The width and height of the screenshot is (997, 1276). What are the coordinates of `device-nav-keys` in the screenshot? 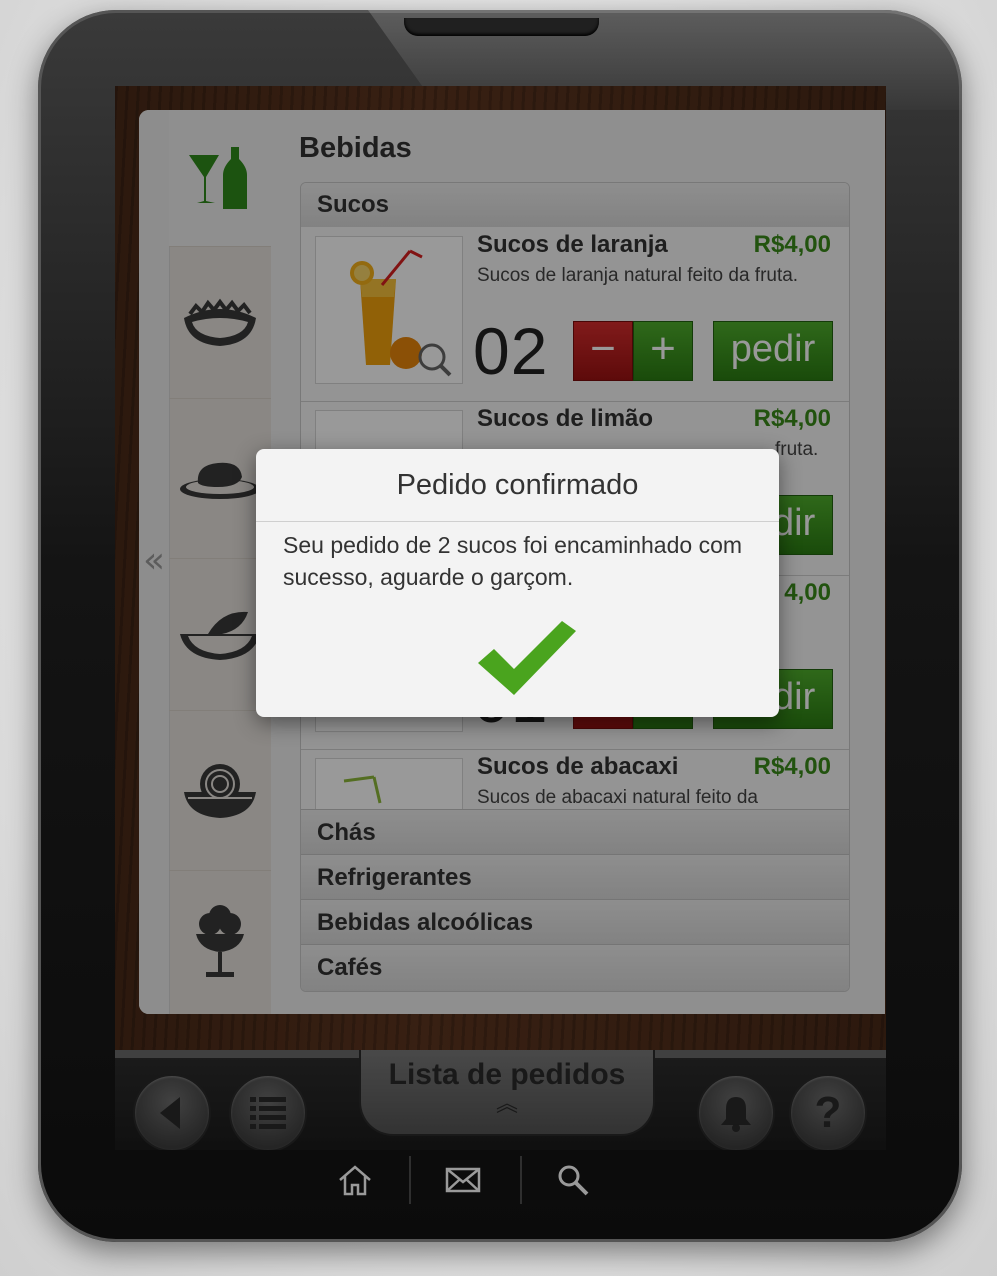 It's located at (465, 1180).